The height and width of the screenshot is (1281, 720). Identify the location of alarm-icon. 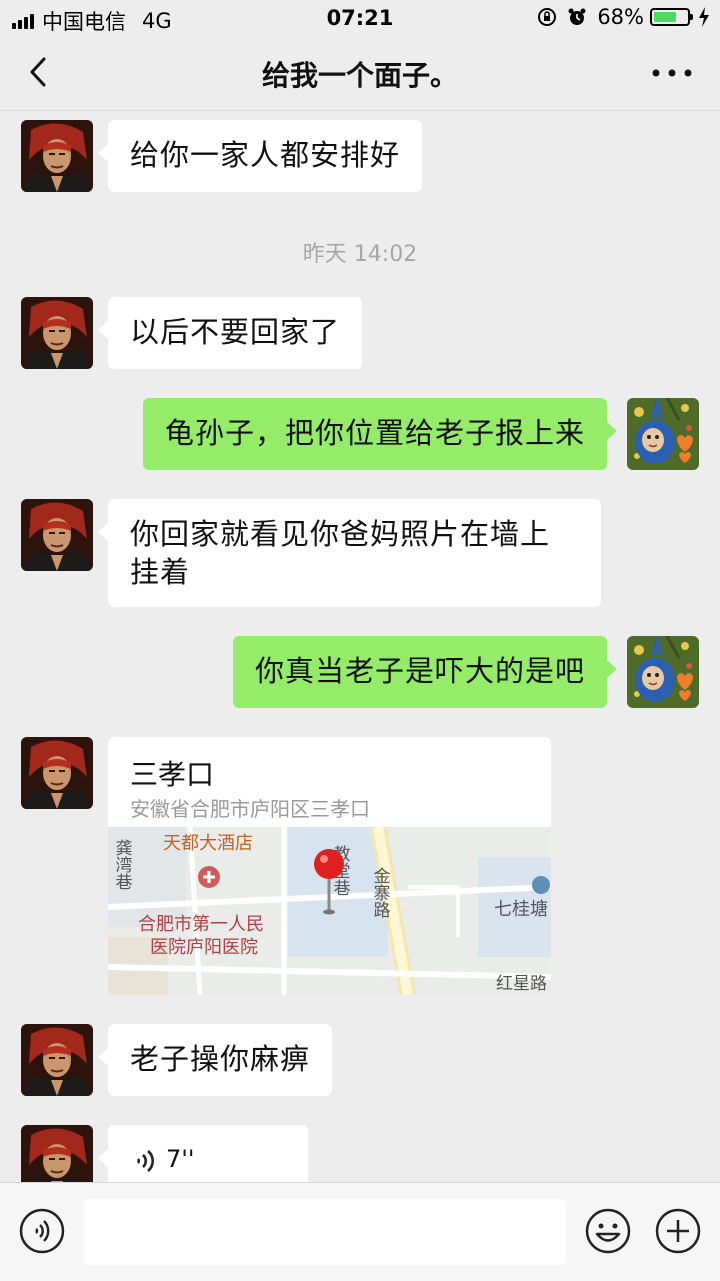
(577, 16).